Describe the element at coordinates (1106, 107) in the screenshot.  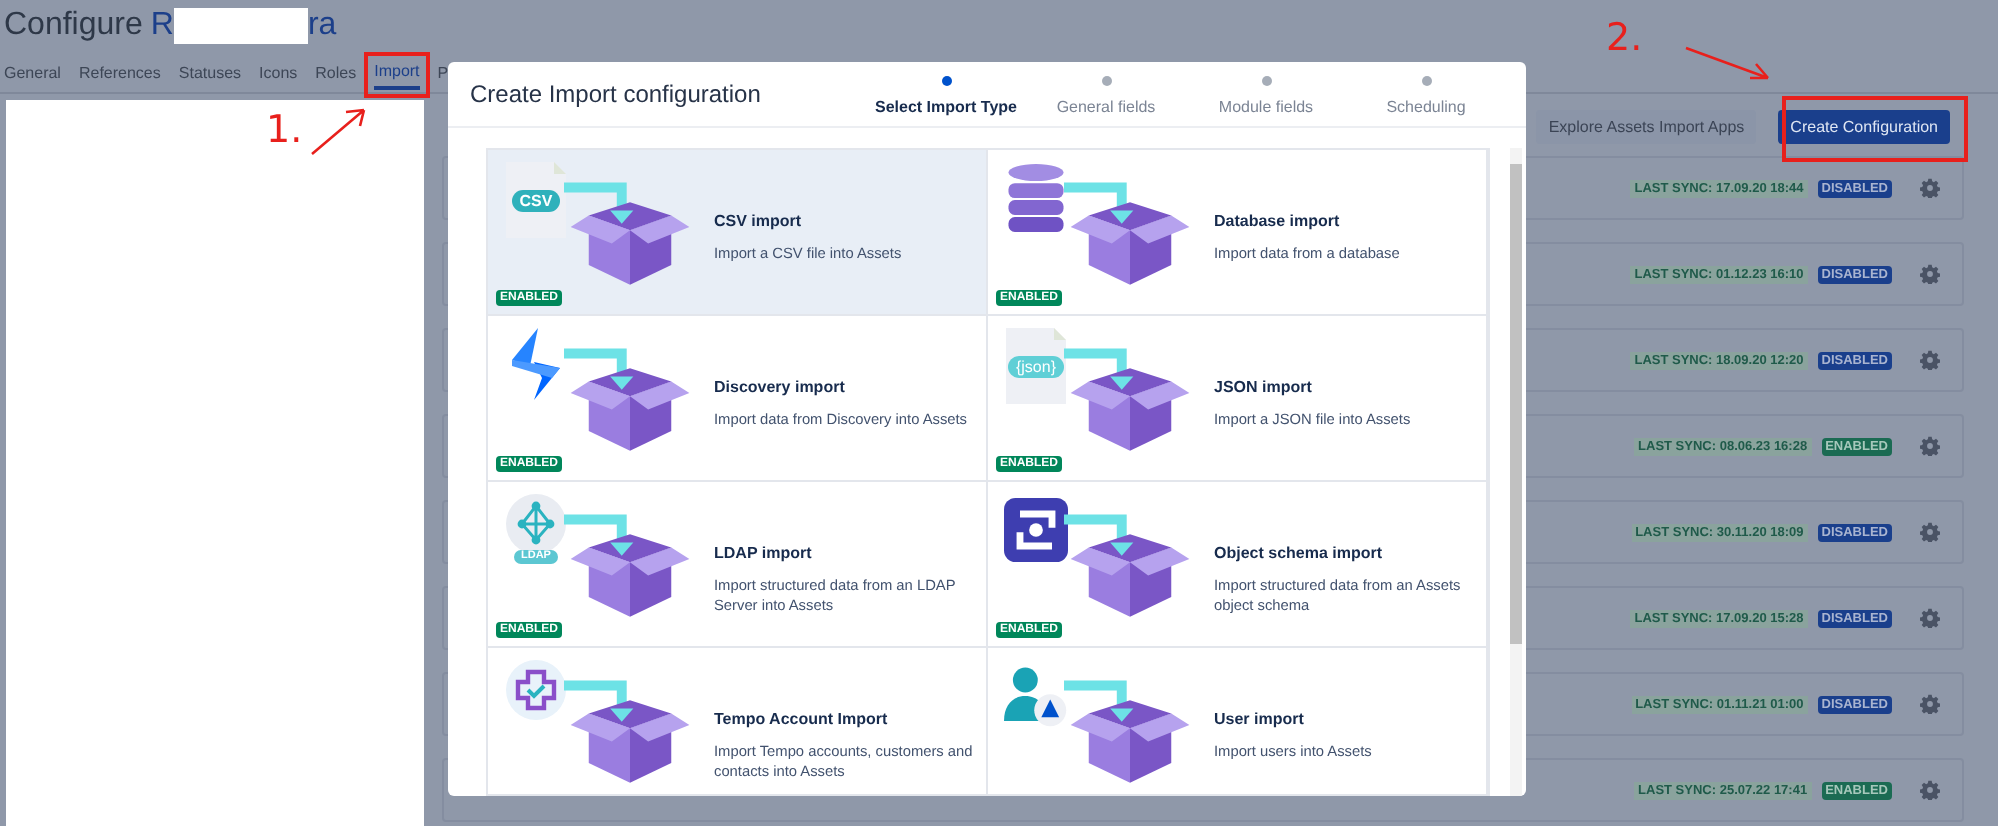
I see `step-label: General fields` at that location.